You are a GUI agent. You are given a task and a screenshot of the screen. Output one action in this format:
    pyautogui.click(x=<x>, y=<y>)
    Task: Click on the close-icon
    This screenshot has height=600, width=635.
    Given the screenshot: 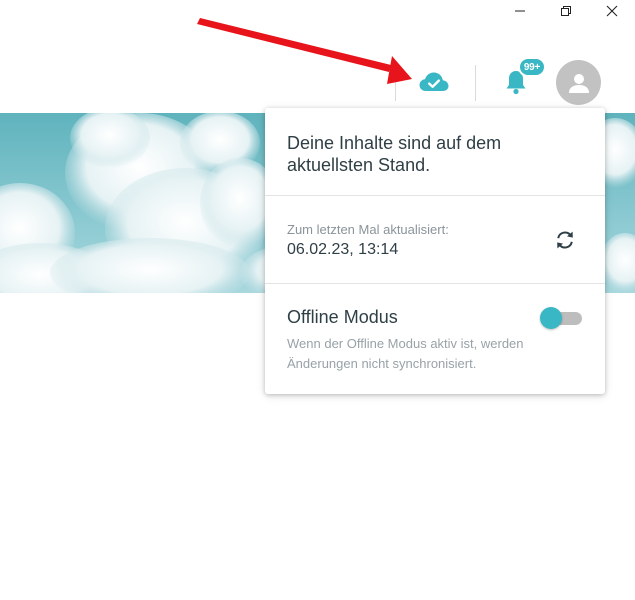 What is the action you would take?
    pyautogui.click(x=612, y=11)
    